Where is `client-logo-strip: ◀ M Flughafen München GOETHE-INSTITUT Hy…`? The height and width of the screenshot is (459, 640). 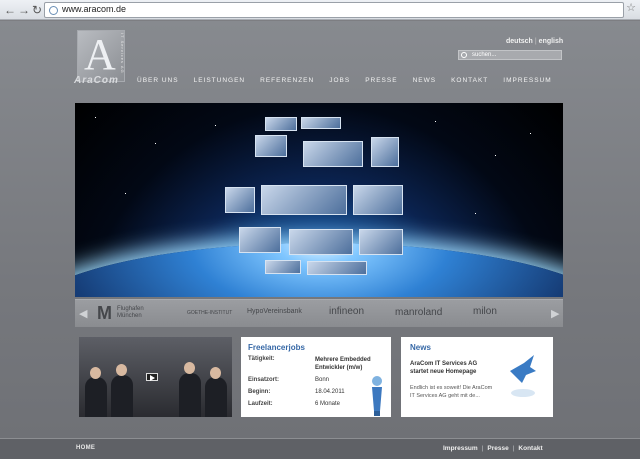 client-logo-strip: ◀ M Flughafen München GOETHE-INSTITUT Hy… is located at coordinates (319, 313).